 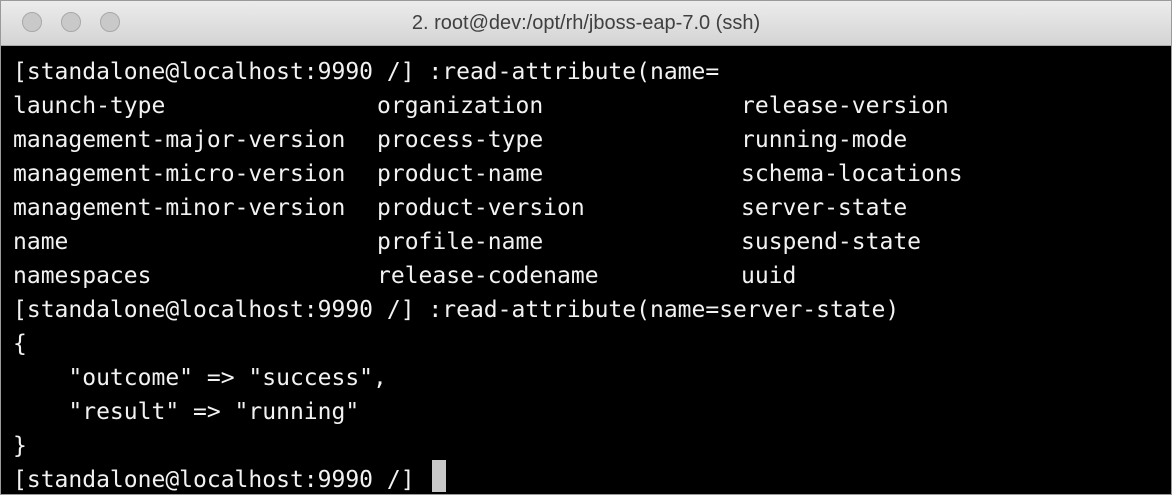 What do you see at coordinates (460, 106) in the screenshot?
I see `completion-item: organization` at bounding box center [460, 106].